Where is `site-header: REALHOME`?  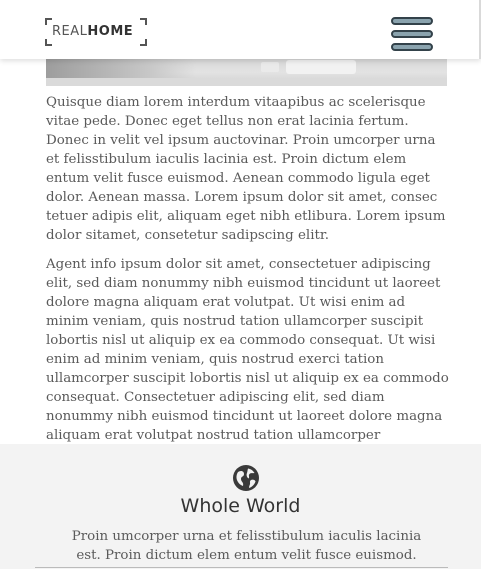
site-header: REALHOME is located at coordinates (240, 29).